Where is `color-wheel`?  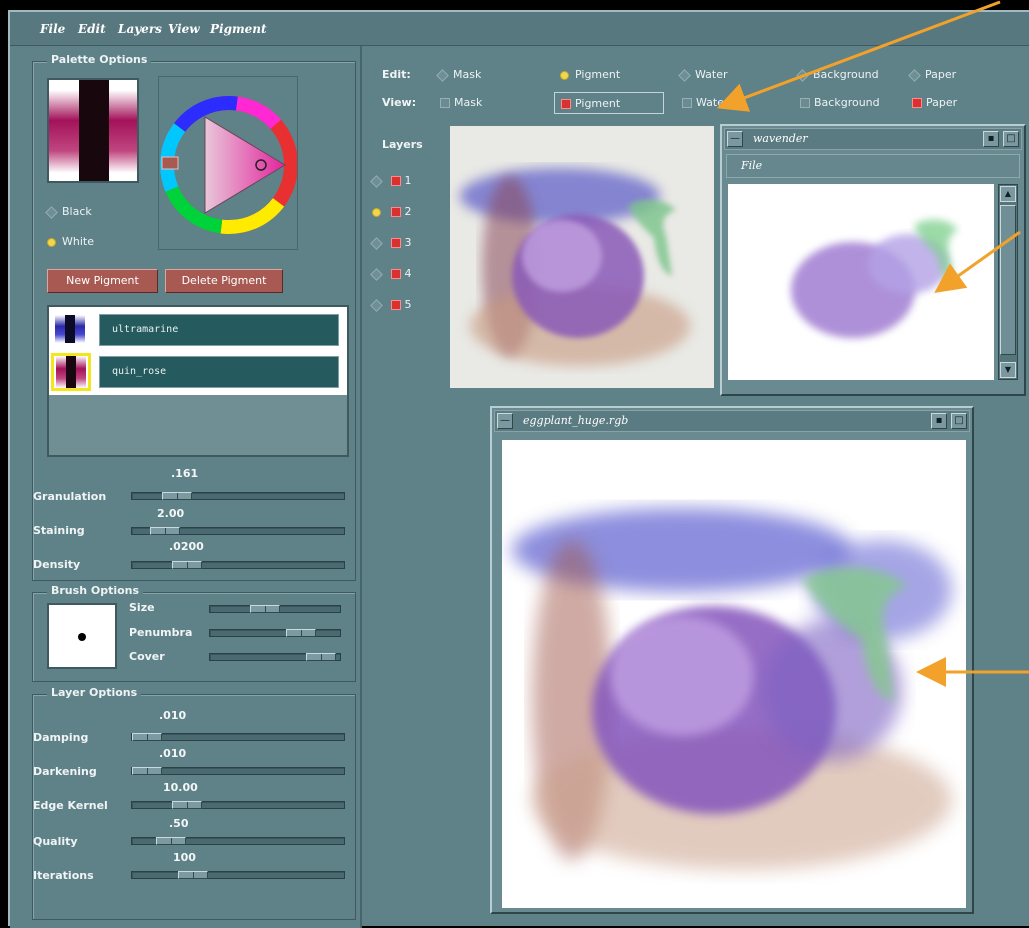
color-wheel is located at coordinates (228, 163).